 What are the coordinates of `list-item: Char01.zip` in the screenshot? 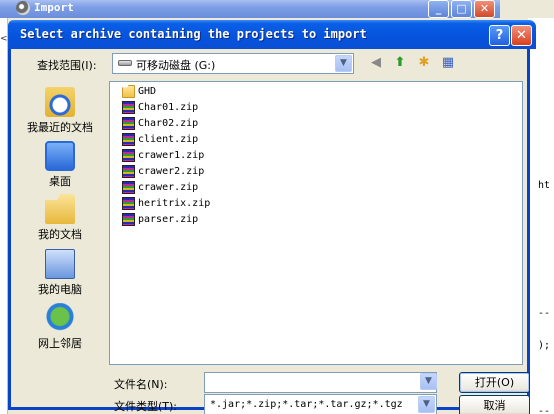 It's located at (160, 107).